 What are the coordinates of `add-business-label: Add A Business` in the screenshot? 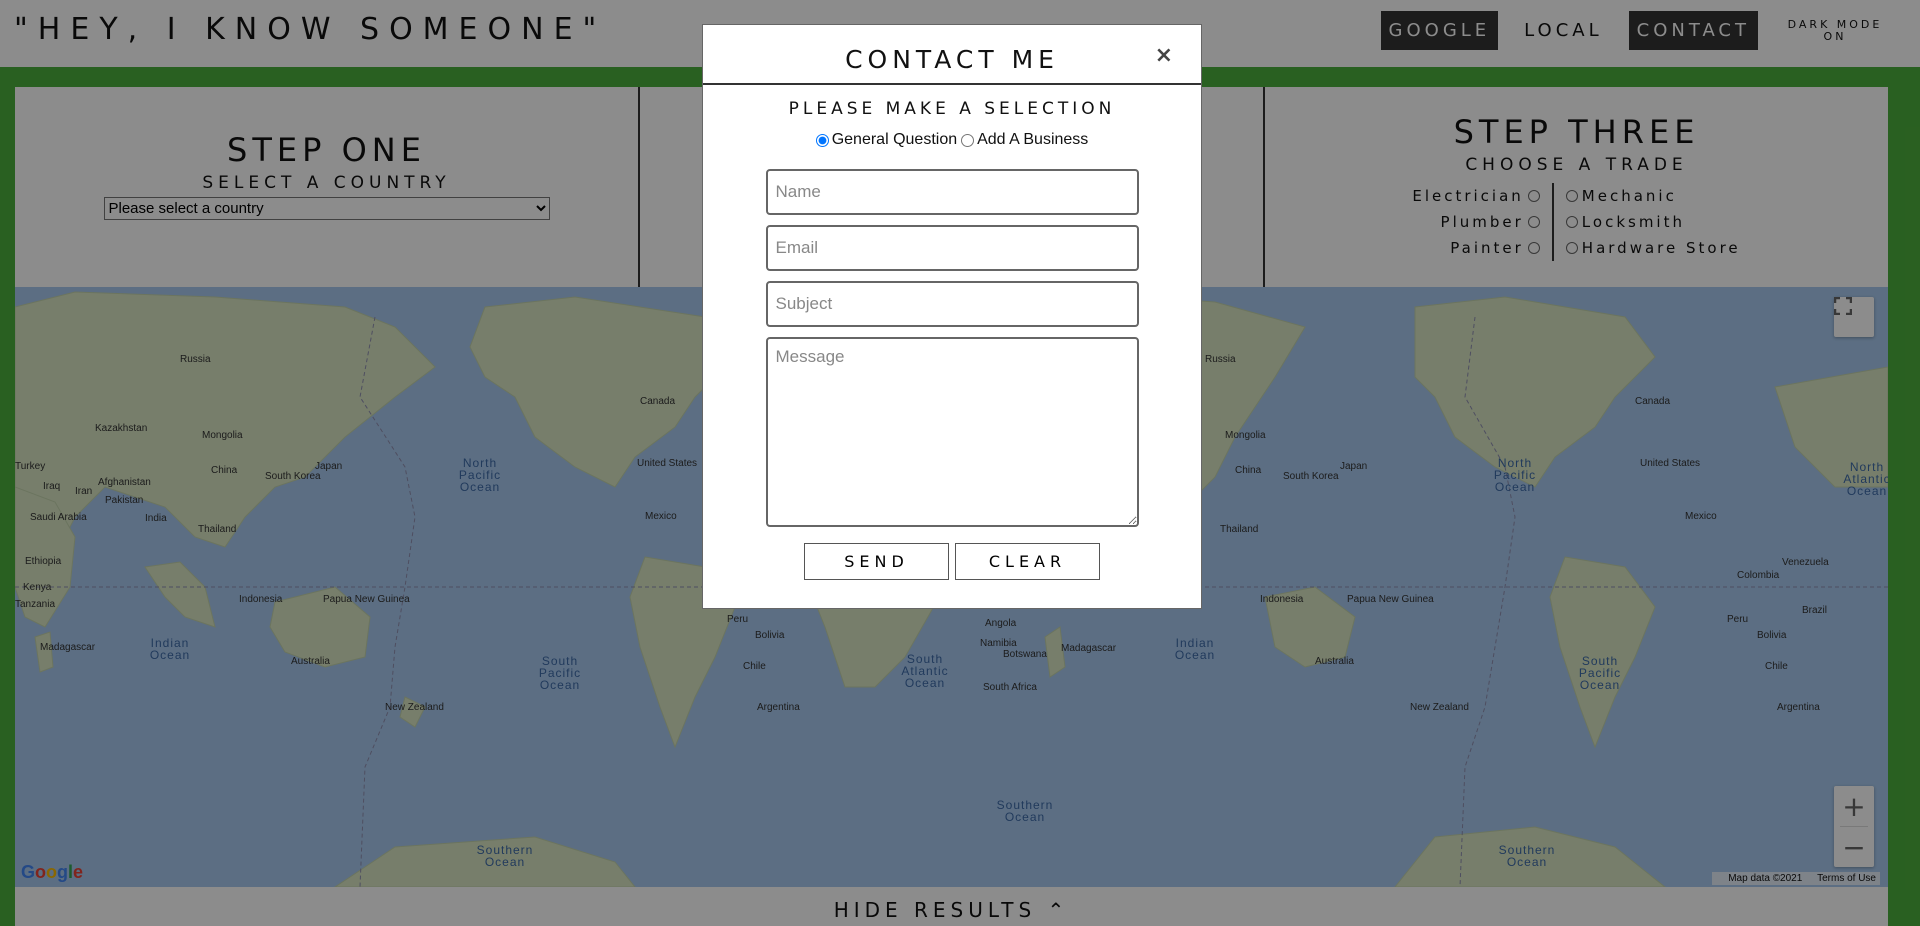 It's located at (1033, 139).